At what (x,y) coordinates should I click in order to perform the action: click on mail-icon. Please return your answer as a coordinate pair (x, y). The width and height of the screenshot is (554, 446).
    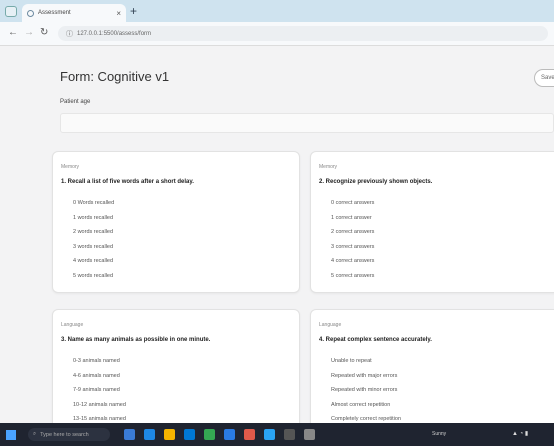
    Looking at the image, I should click on (229, 434).